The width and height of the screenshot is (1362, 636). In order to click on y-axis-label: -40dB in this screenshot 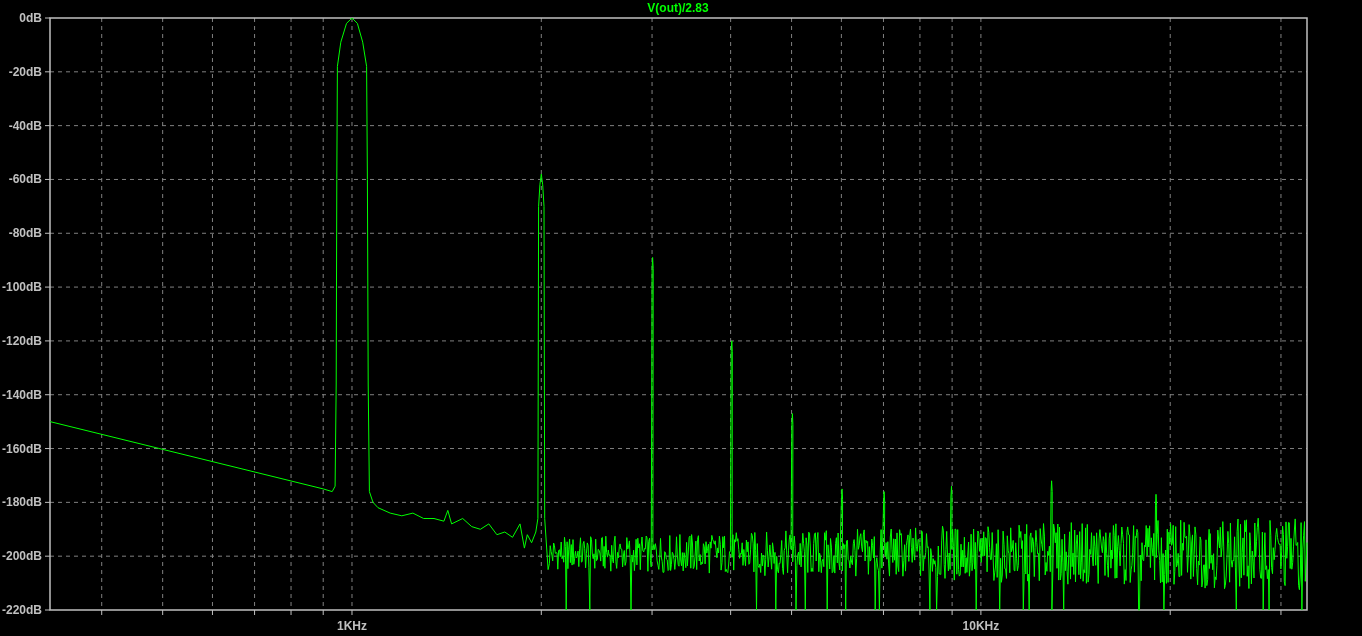, I will do `click(25, 125)`.